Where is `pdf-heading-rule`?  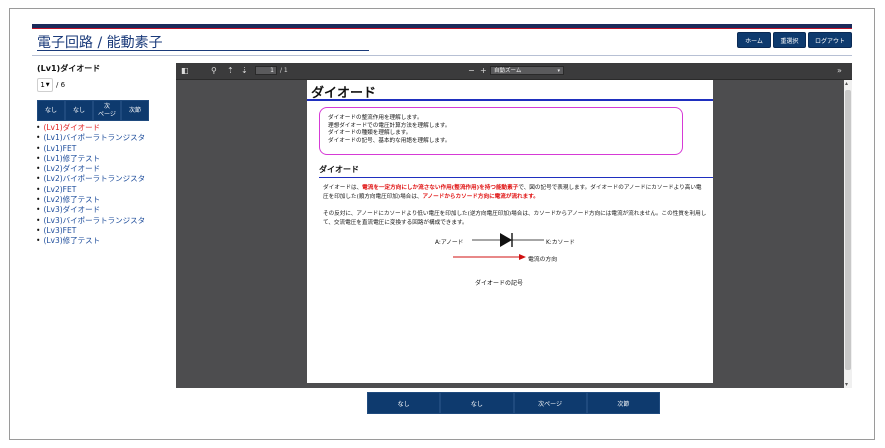 pdf-heading-rule is located at coordinates (510, 100).